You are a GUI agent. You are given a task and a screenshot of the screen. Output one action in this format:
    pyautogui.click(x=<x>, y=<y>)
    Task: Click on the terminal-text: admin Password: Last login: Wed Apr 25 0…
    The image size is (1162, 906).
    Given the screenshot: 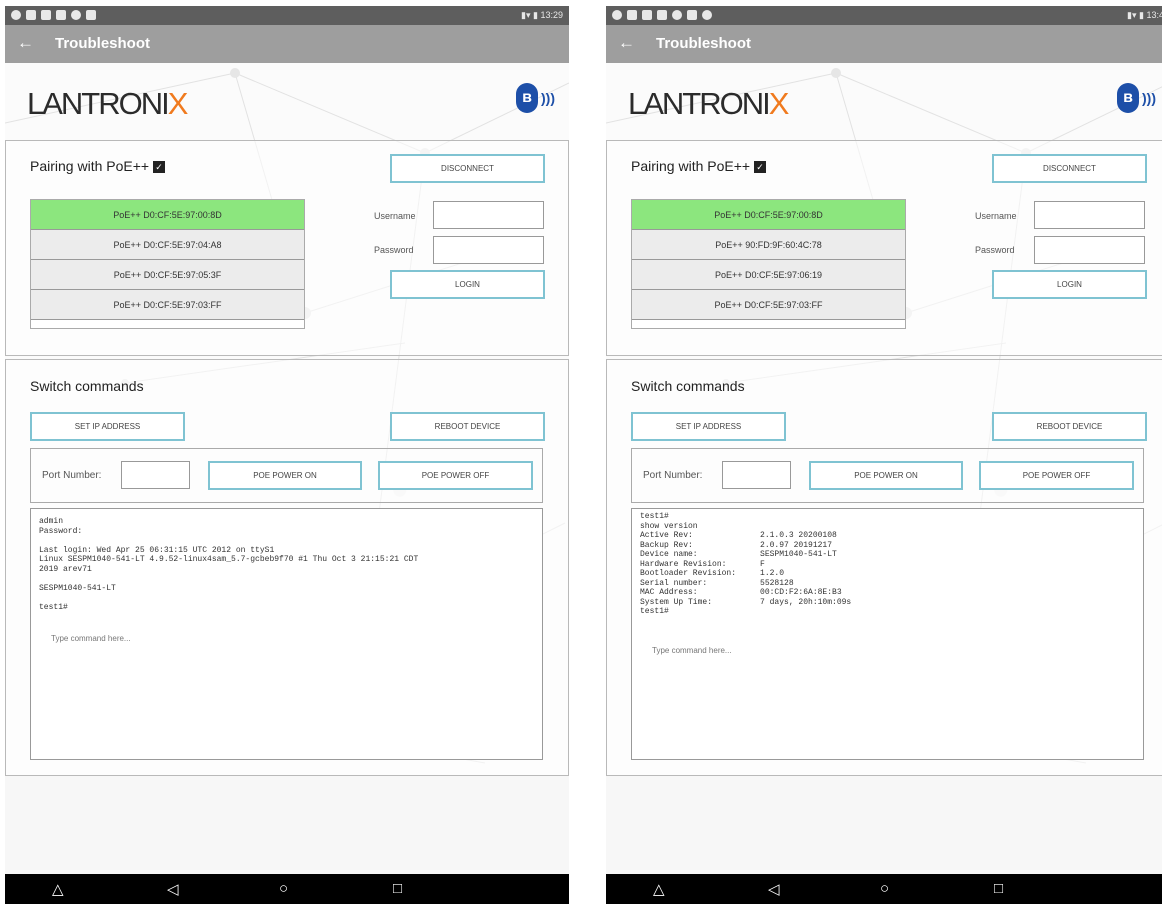 What is the action you would take?
    pyautogui.click(x=229, y=564)
    